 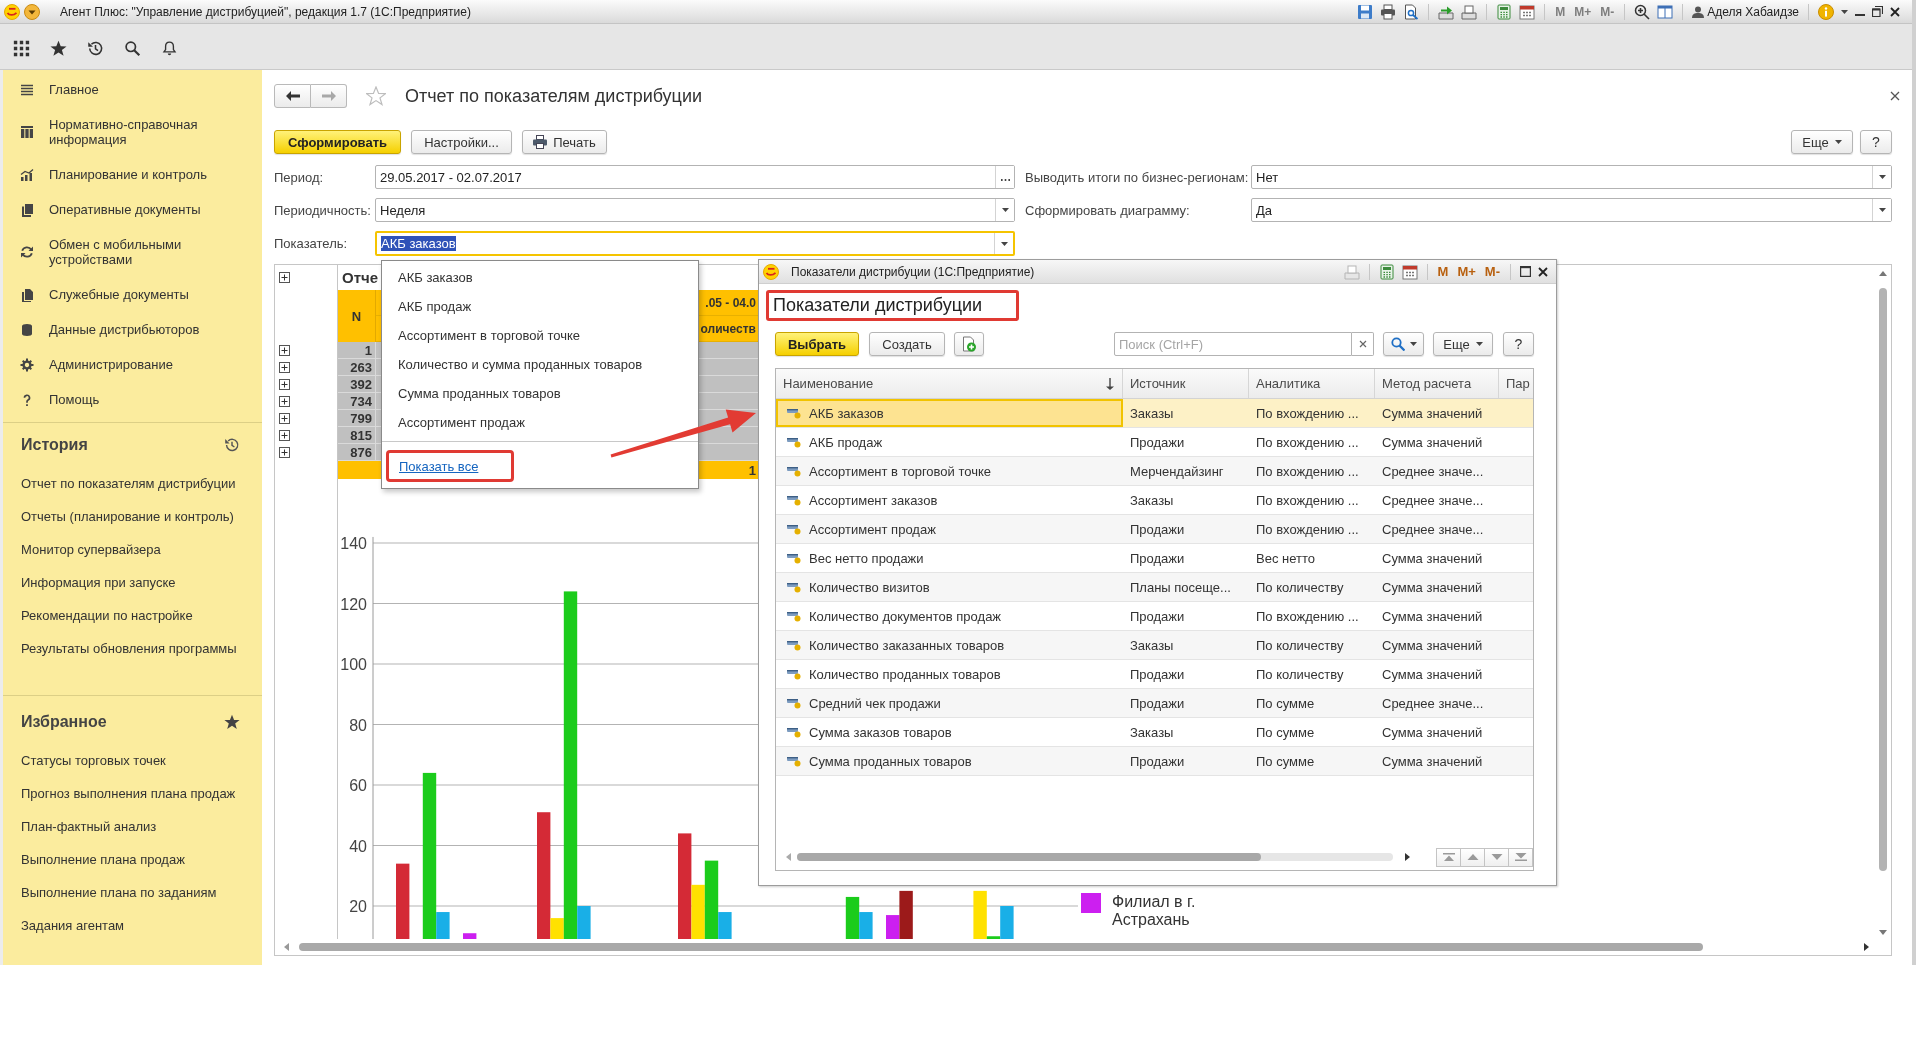 What do you see at coordinates (1516, 383) in the screenshot?
I see `column-header: Пар` at bounding box center [1516, 383].